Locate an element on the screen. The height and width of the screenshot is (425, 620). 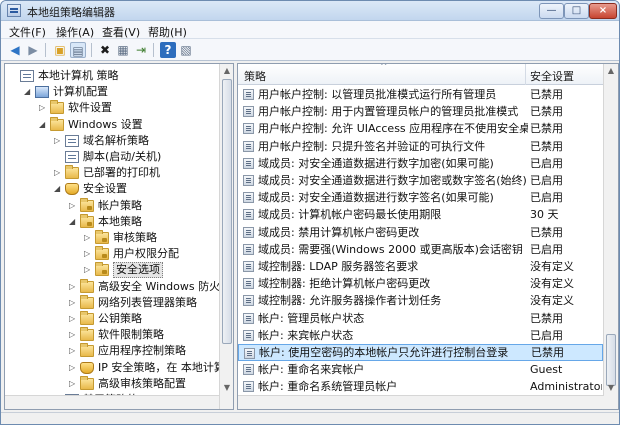
forward-arrow-icon: ▶ is located at coordinates (33, 50).